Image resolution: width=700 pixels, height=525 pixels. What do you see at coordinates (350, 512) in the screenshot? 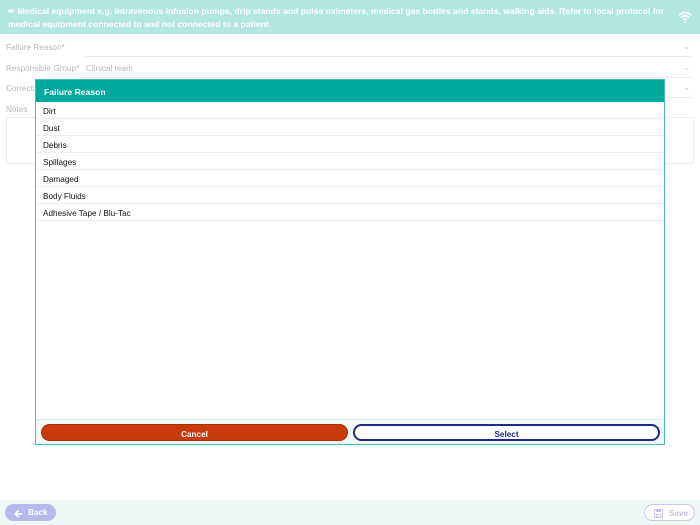
I see `bottom-toolbar: 🡰 Back Save` at bounding box center [350, 512].